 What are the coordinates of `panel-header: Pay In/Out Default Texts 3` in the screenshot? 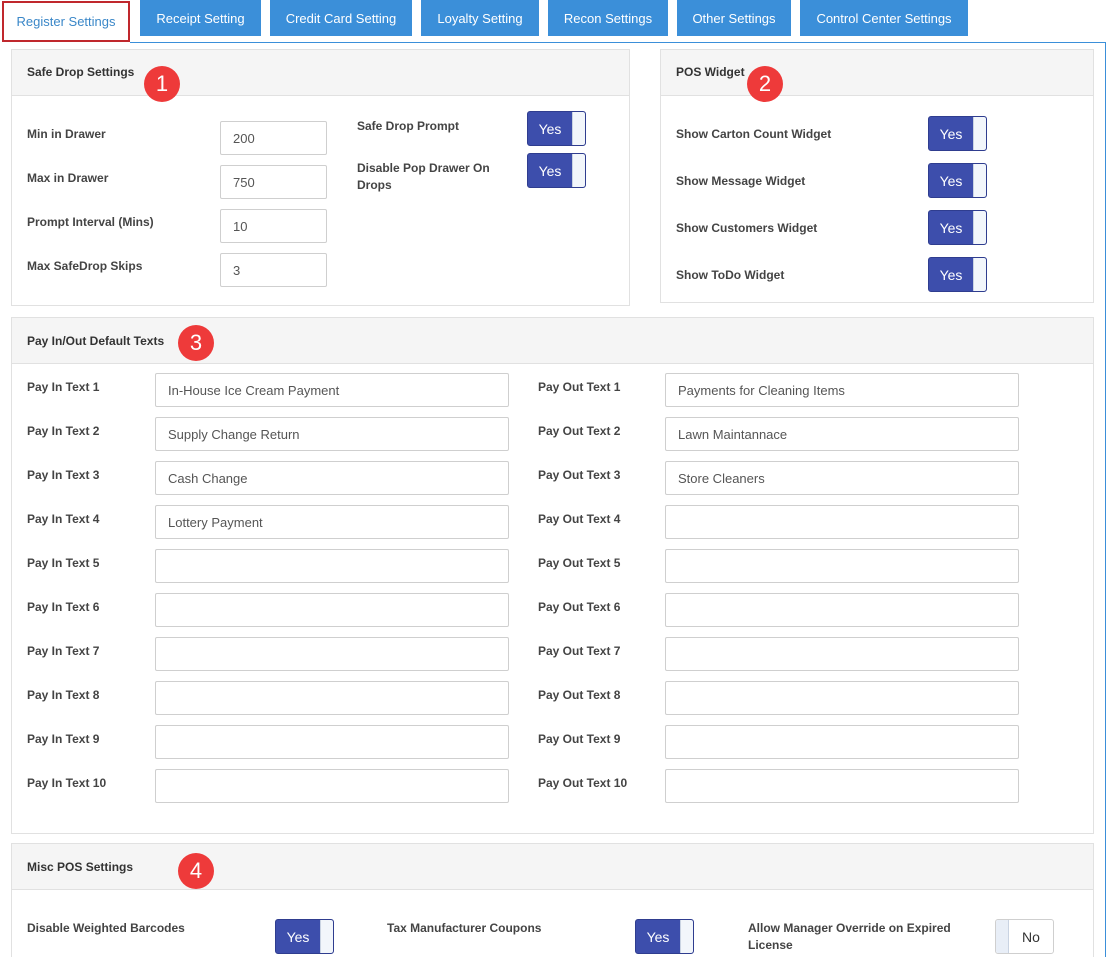 It's located at (552, 341).